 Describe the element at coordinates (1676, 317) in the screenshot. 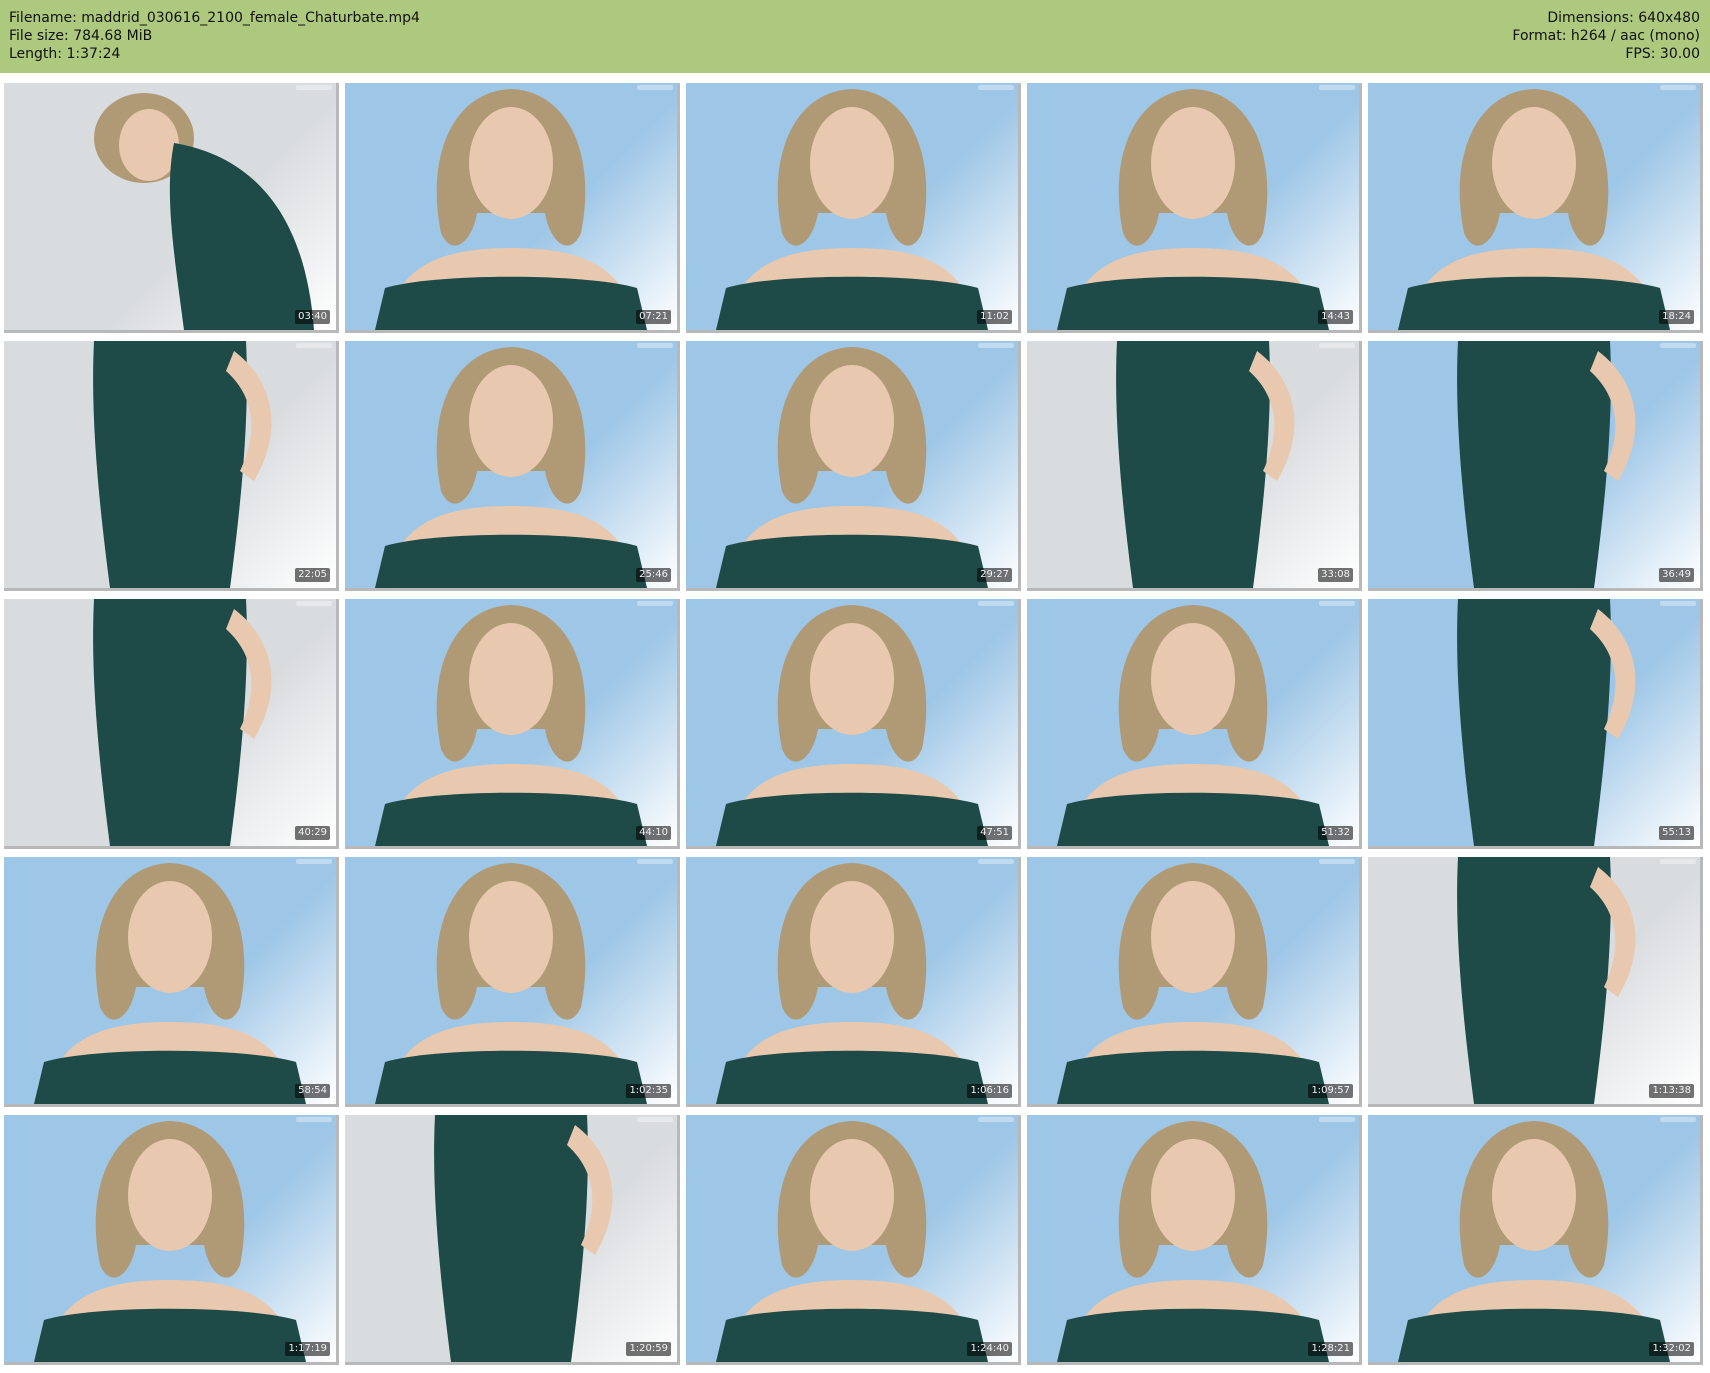

I see `timestamp-label: 18:24` at that location.